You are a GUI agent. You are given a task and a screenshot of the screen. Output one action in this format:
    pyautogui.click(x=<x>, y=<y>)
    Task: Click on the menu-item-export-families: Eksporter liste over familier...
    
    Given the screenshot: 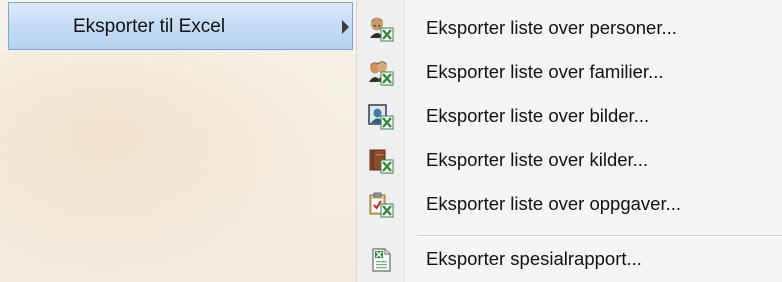 What is the action you would take?
    pyautogui.click(x=569, y=72)
    